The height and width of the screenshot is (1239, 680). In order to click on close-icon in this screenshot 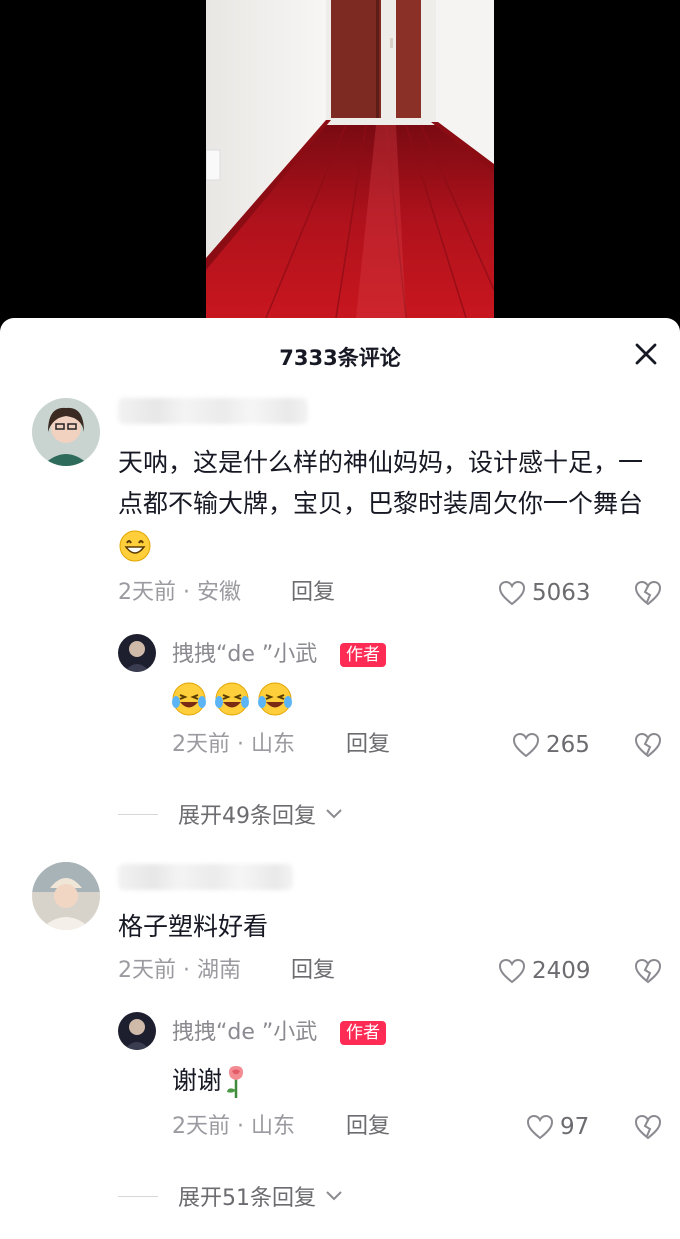, I will do `click(646, 354)`.